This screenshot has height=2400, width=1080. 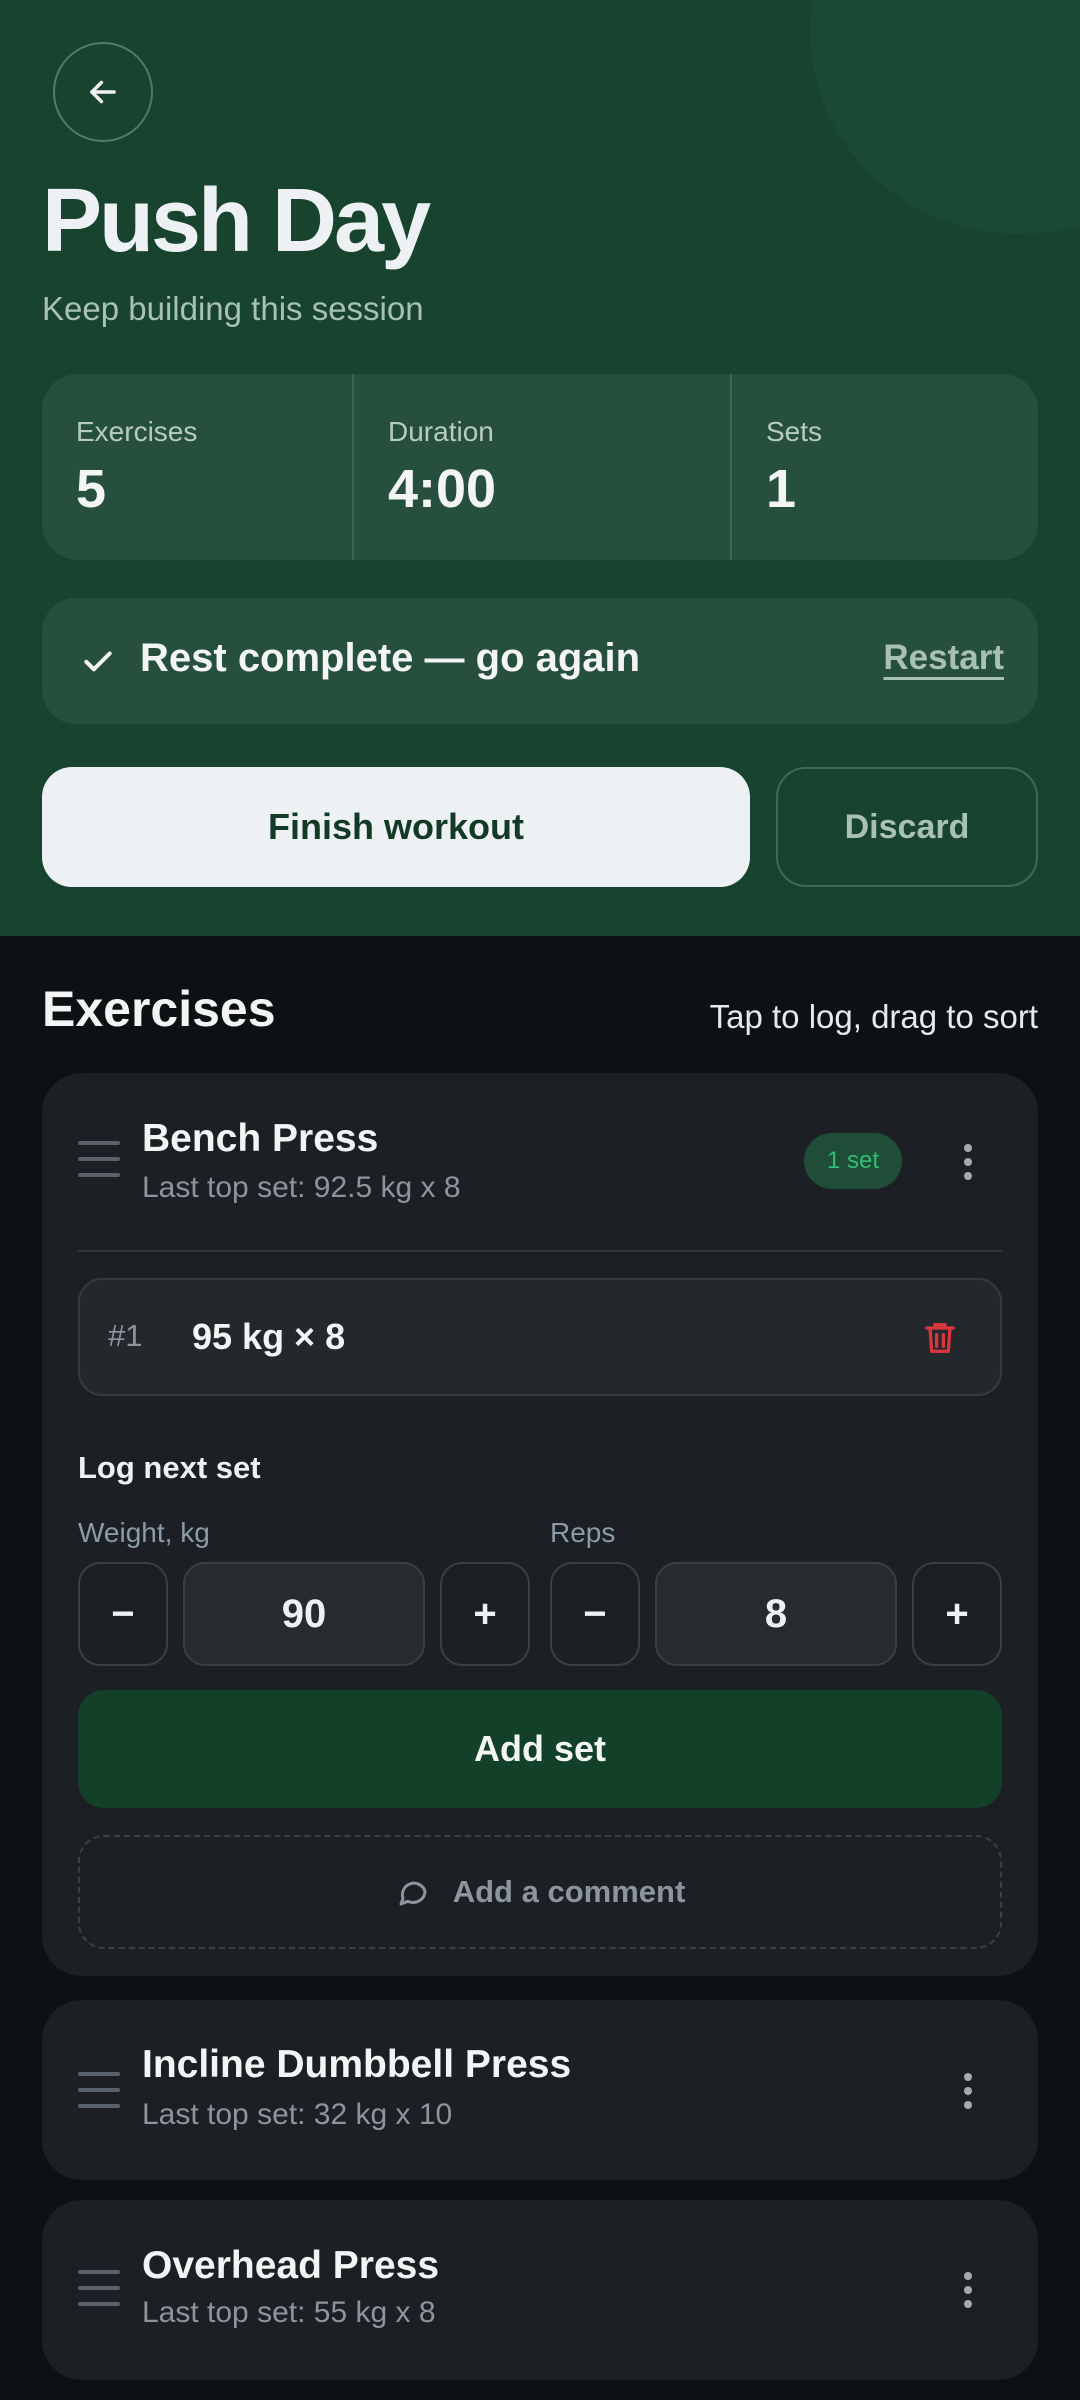 What do you see at coordinates (873, 1016) in the screenshot?
I see `exercises-hint: Tap to log, drag to sort` at bounding box center [873, 1016].